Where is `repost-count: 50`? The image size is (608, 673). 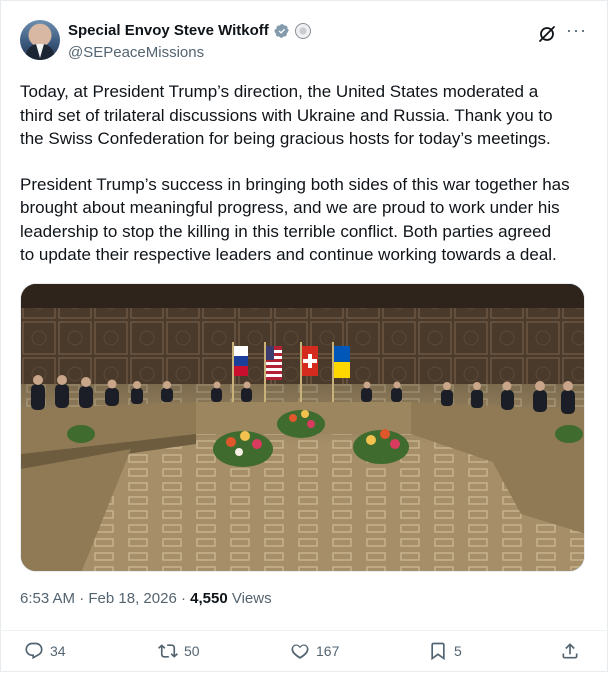 repost-count: 50 is located at coordinates (192, 651).